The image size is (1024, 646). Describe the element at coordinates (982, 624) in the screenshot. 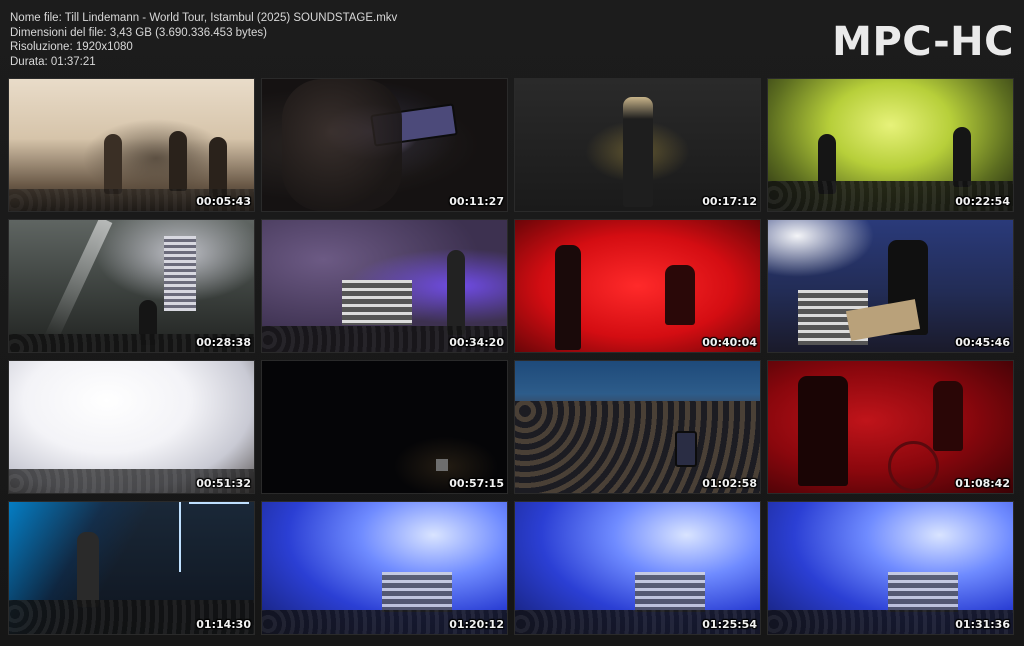

I see `timestamp-label: 01:31:36` at that location.